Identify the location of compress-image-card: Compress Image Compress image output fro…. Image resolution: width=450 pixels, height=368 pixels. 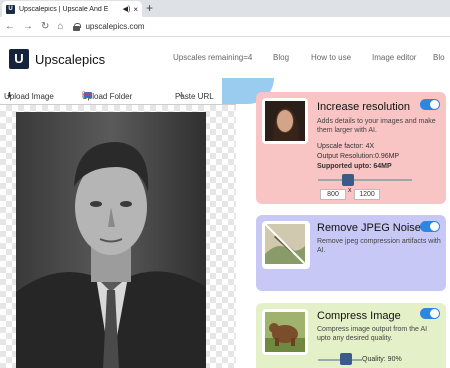
(351, 335).